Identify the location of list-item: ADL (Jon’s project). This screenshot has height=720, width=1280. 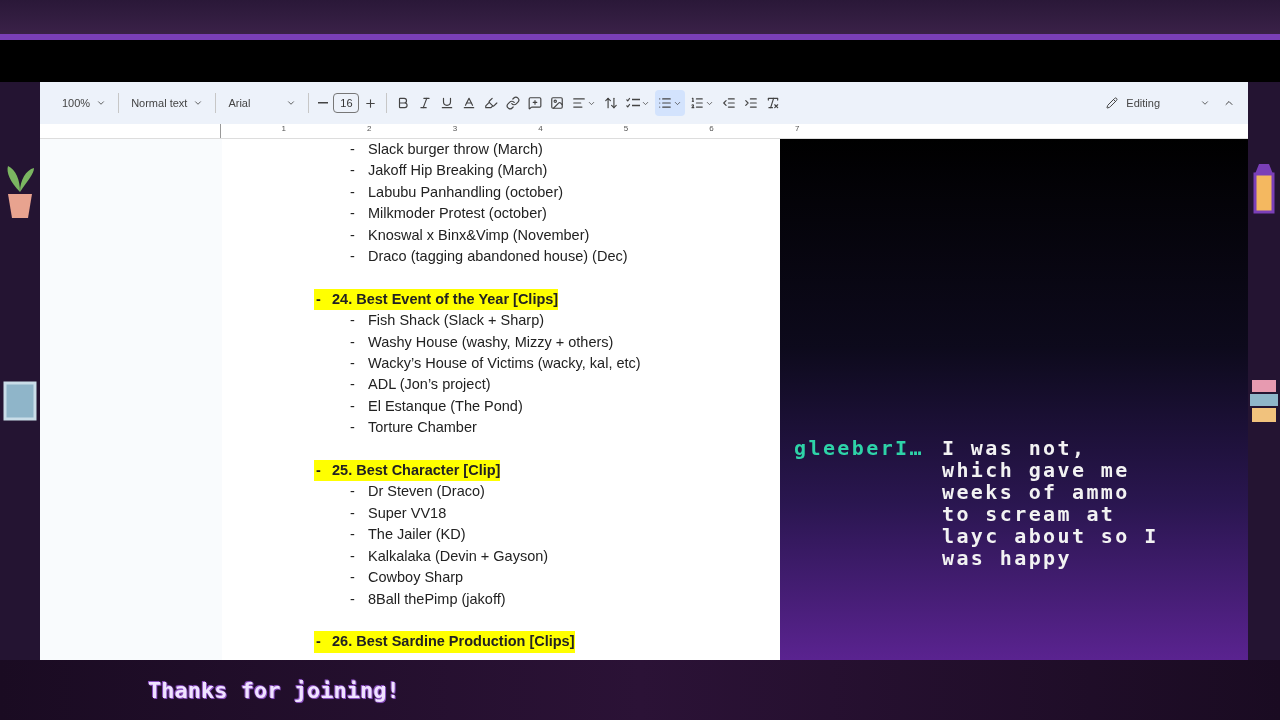
(429, 385).